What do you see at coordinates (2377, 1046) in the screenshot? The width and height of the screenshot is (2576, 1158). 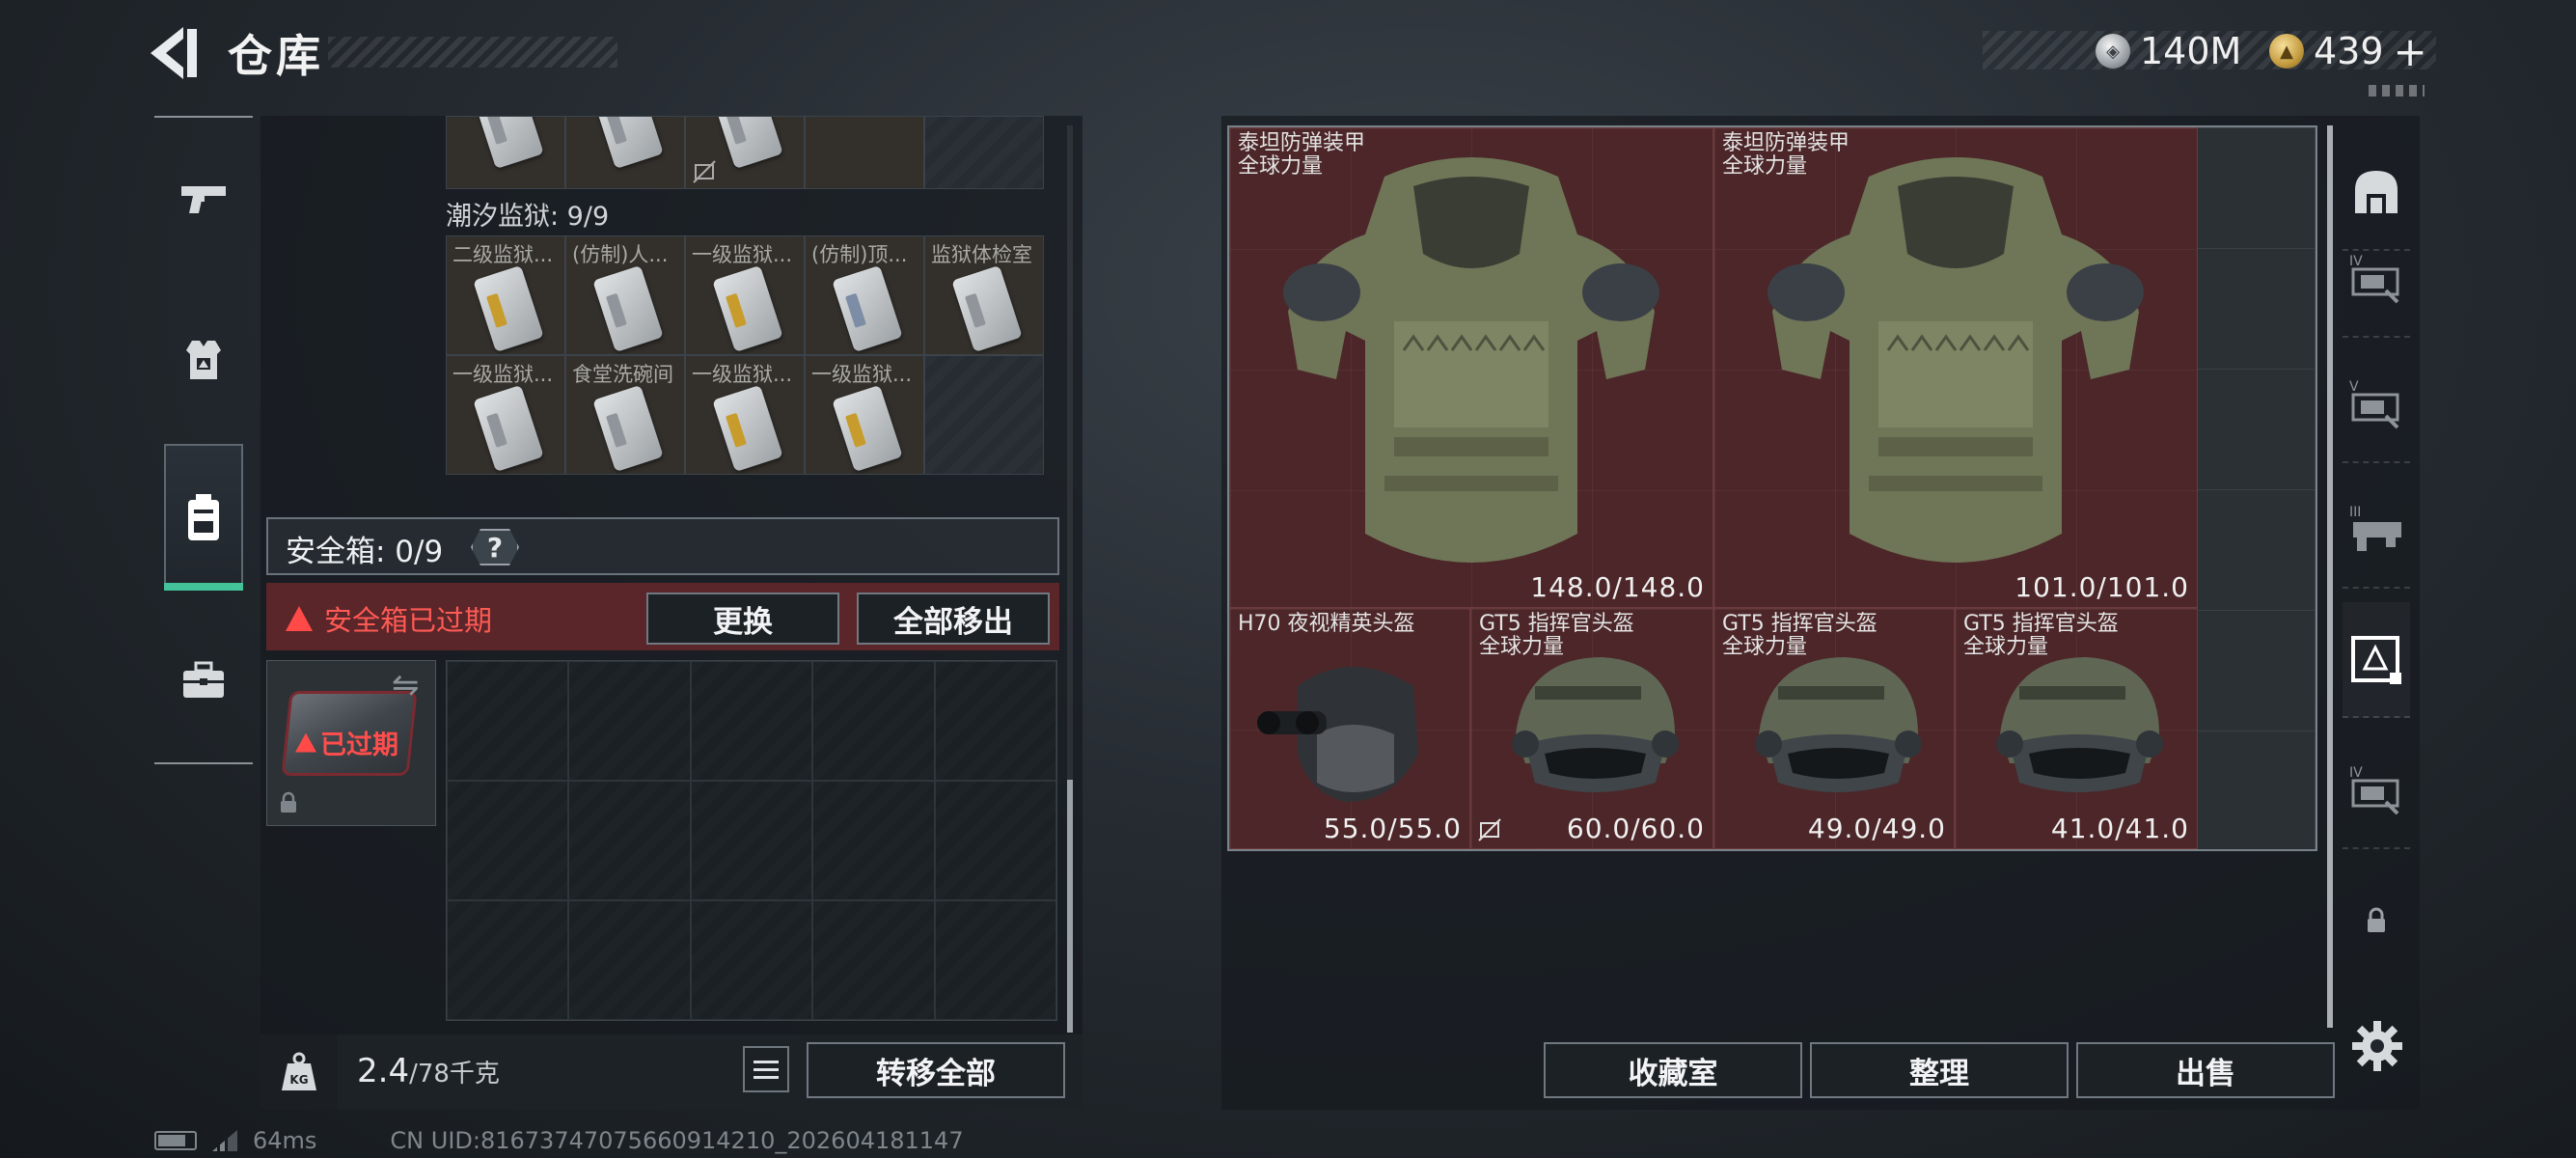 I see `settings-gear-icon` at bounding box center [2377, 1046].